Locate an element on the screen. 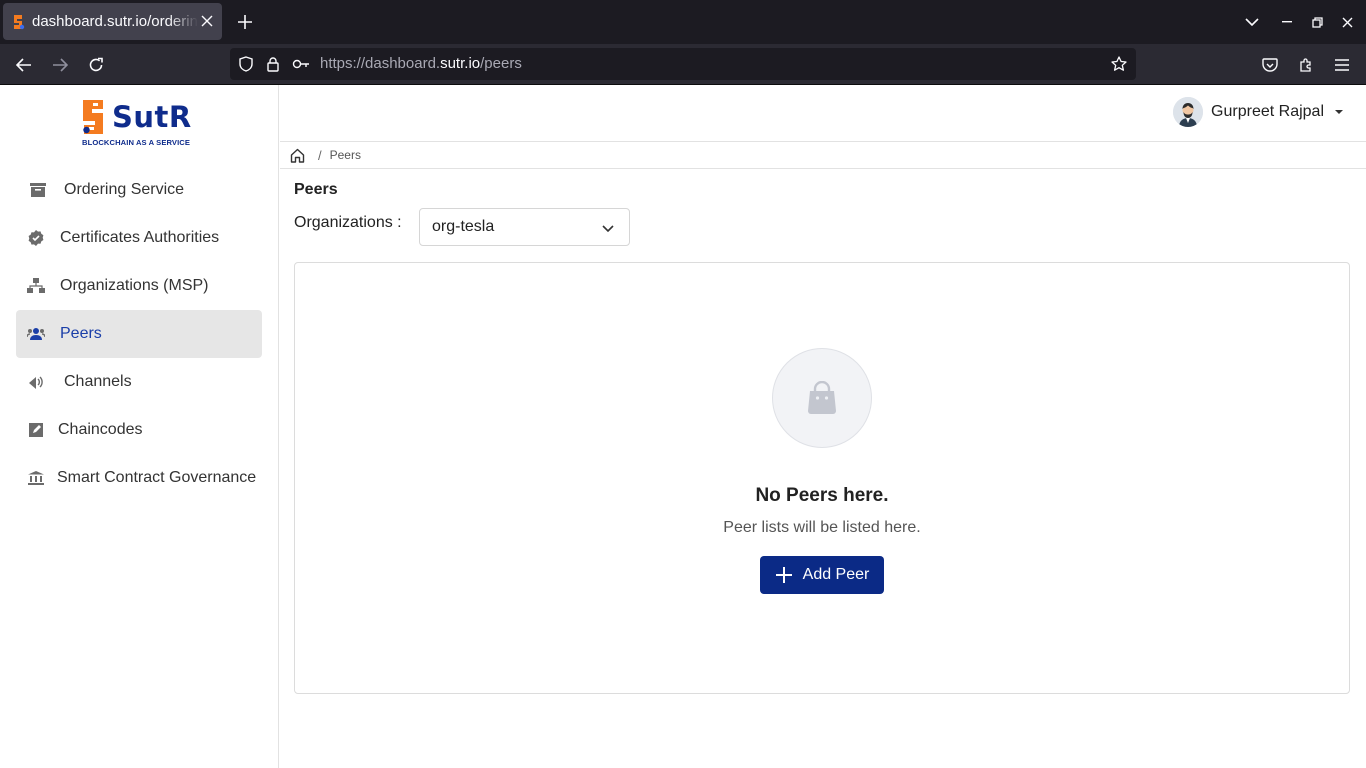  empty-state-illustration is located at coordinates (822, 398).